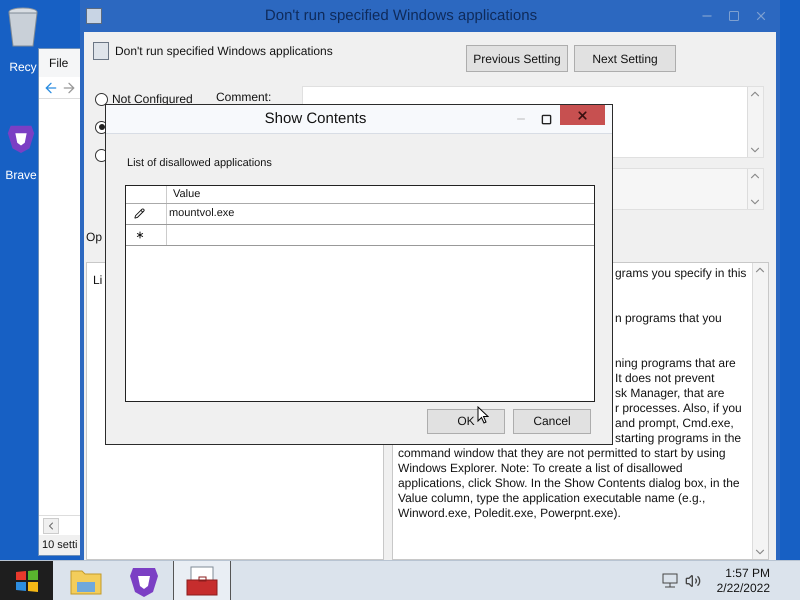 This screenshot has width=800, height=600. What do you see at coordinates (200, 163) in the screenshot?
I see `list-label: List of disallowed applications` at bounding box center [200, 163].